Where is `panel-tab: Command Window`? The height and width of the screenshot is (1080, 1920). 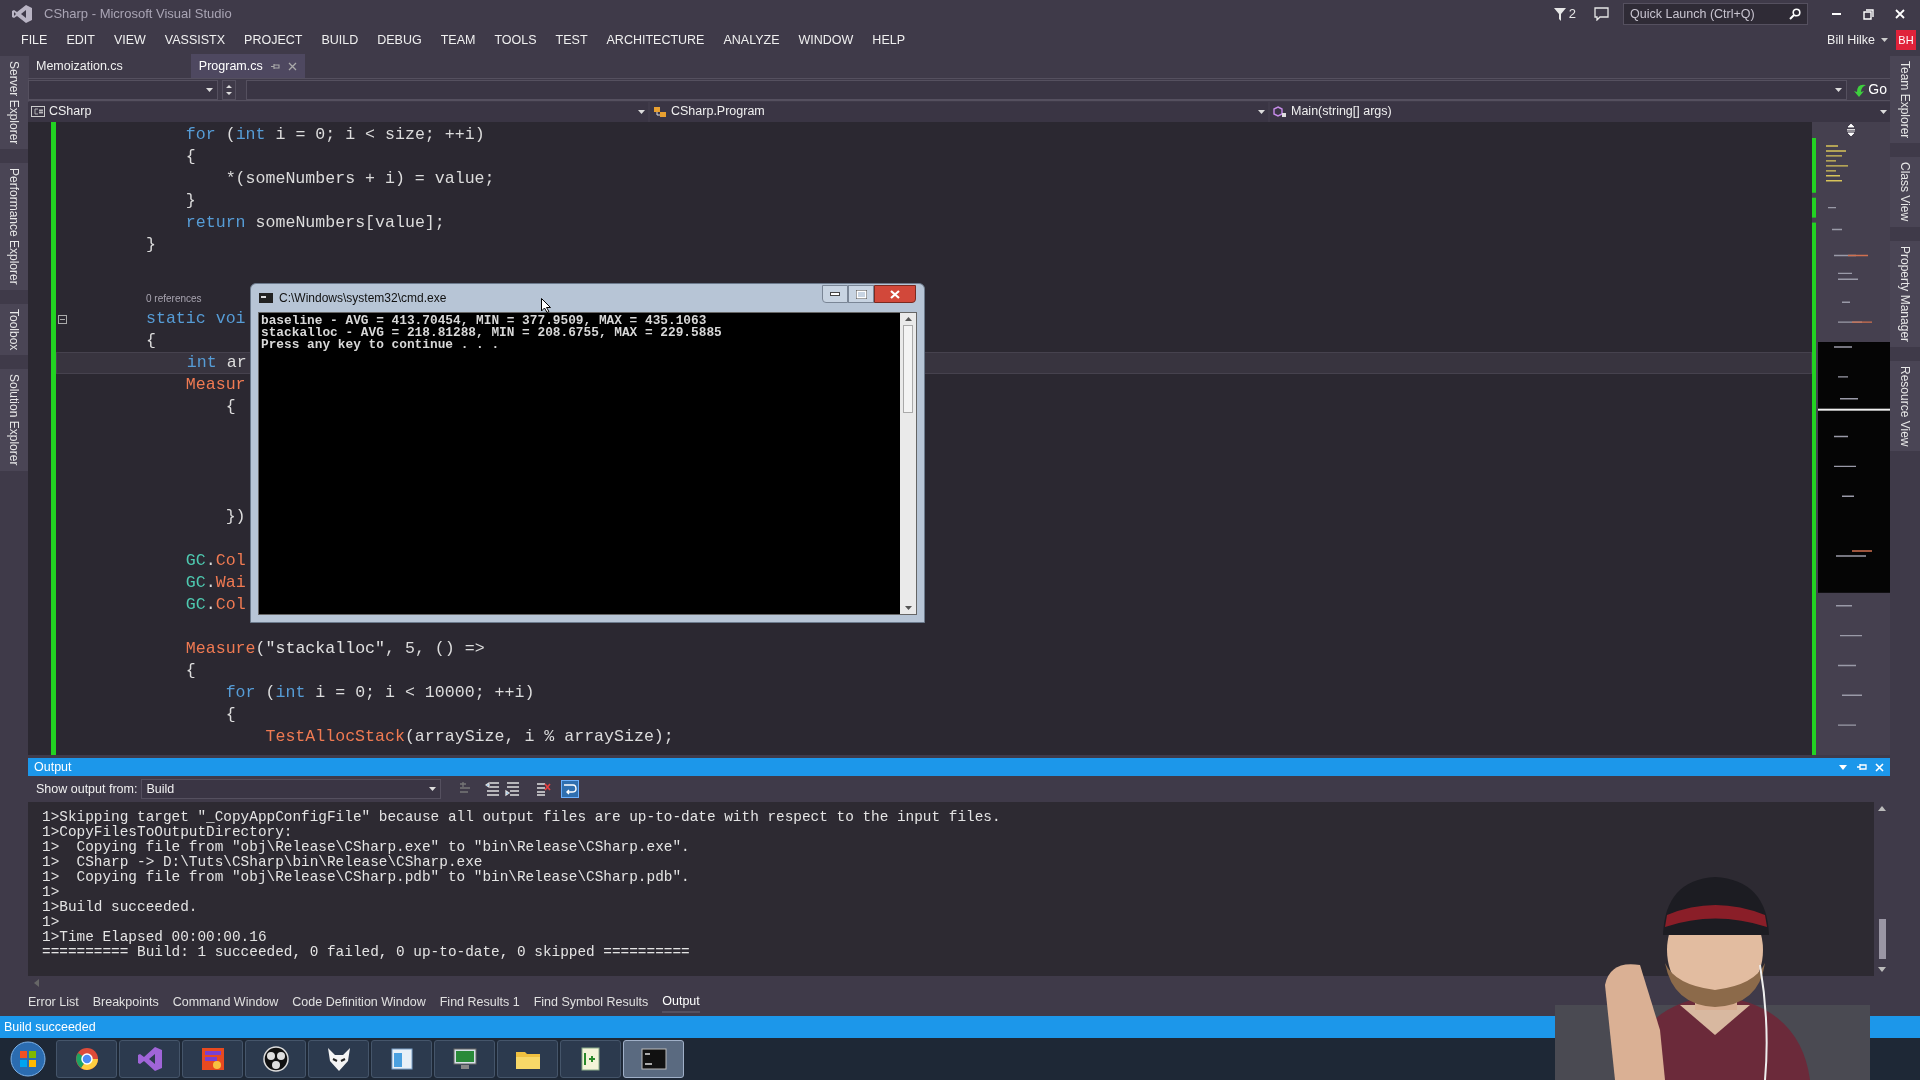
panel-tab: Command Window is located at coordinates (225, 1002).